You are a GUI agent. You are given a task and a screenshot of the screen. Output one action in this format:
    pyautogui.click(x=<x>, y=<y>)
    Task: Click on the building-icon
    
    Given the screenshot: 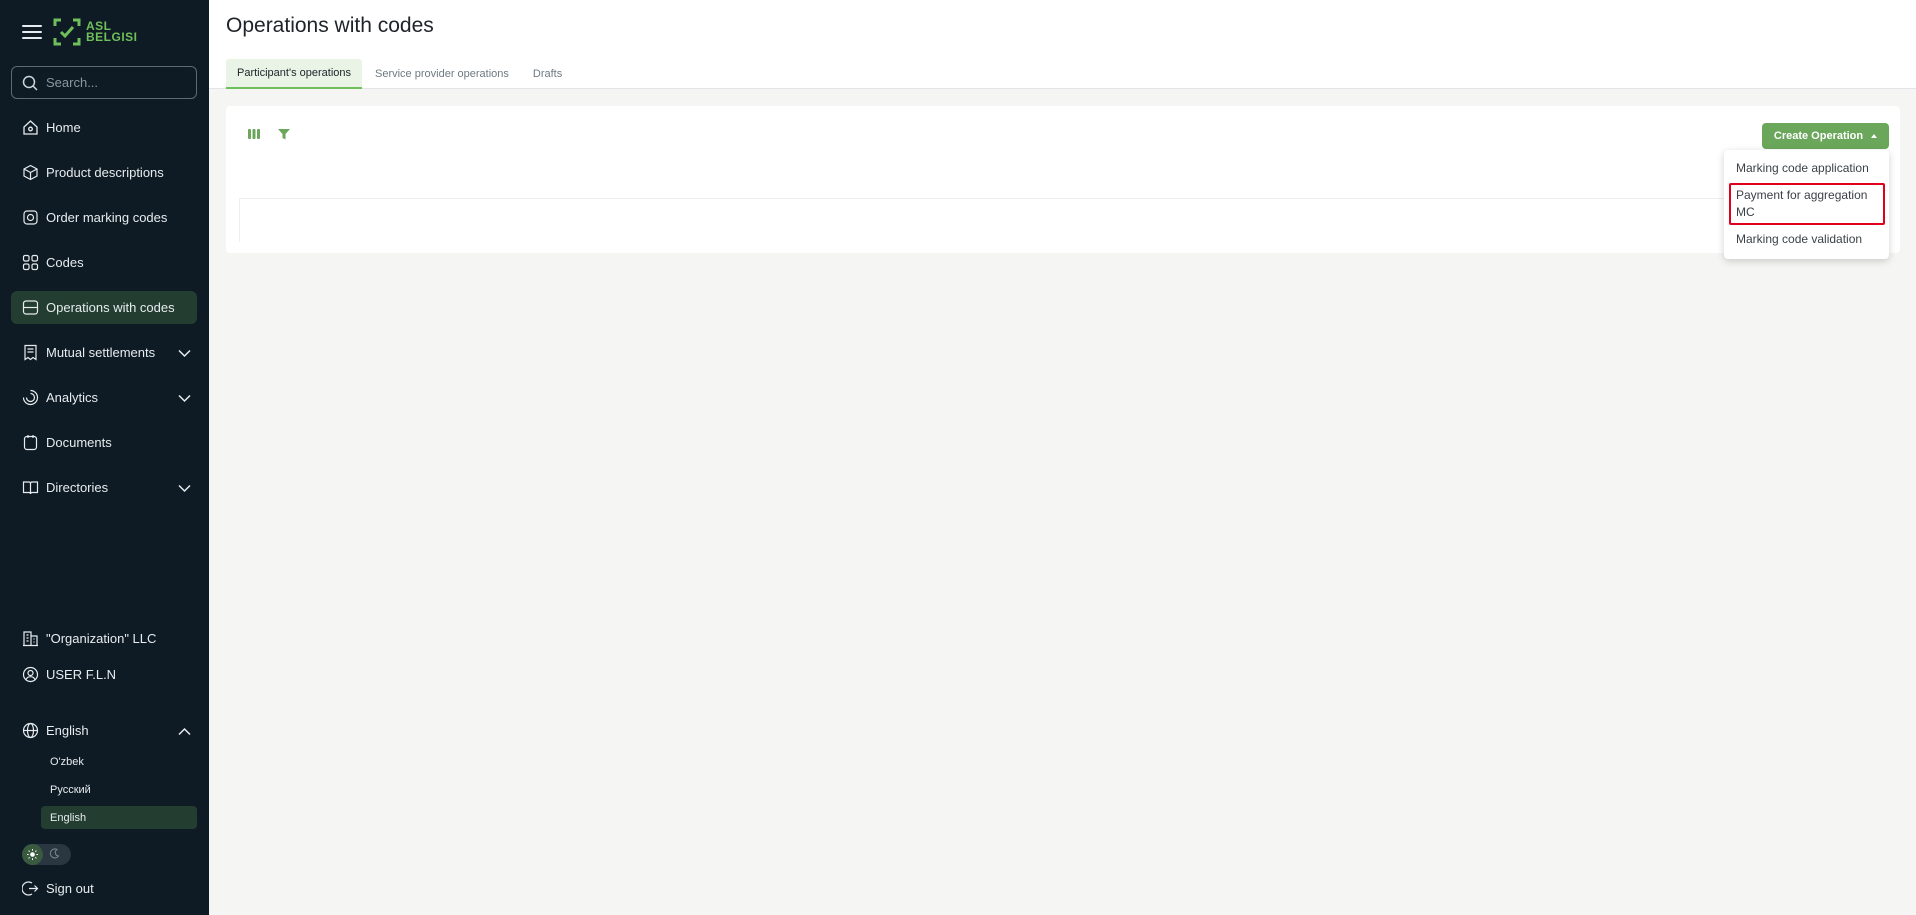 What is the action you would take?
    pyautogui.click(x=30, y=638)
    